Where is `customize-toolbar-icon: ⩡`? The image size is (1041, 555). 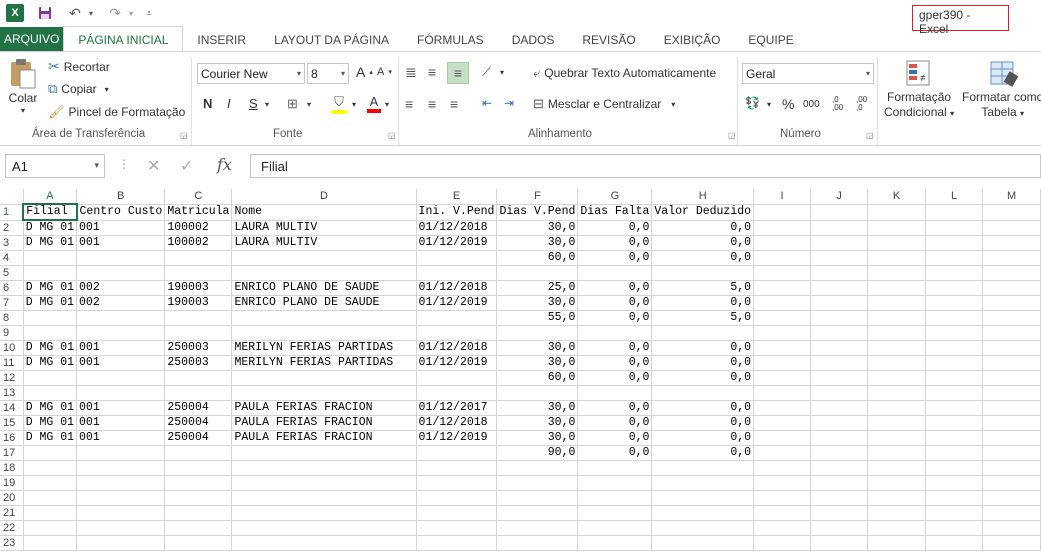 customize-toolbar-icon: ⩡ is located at coordinates (149, 13).